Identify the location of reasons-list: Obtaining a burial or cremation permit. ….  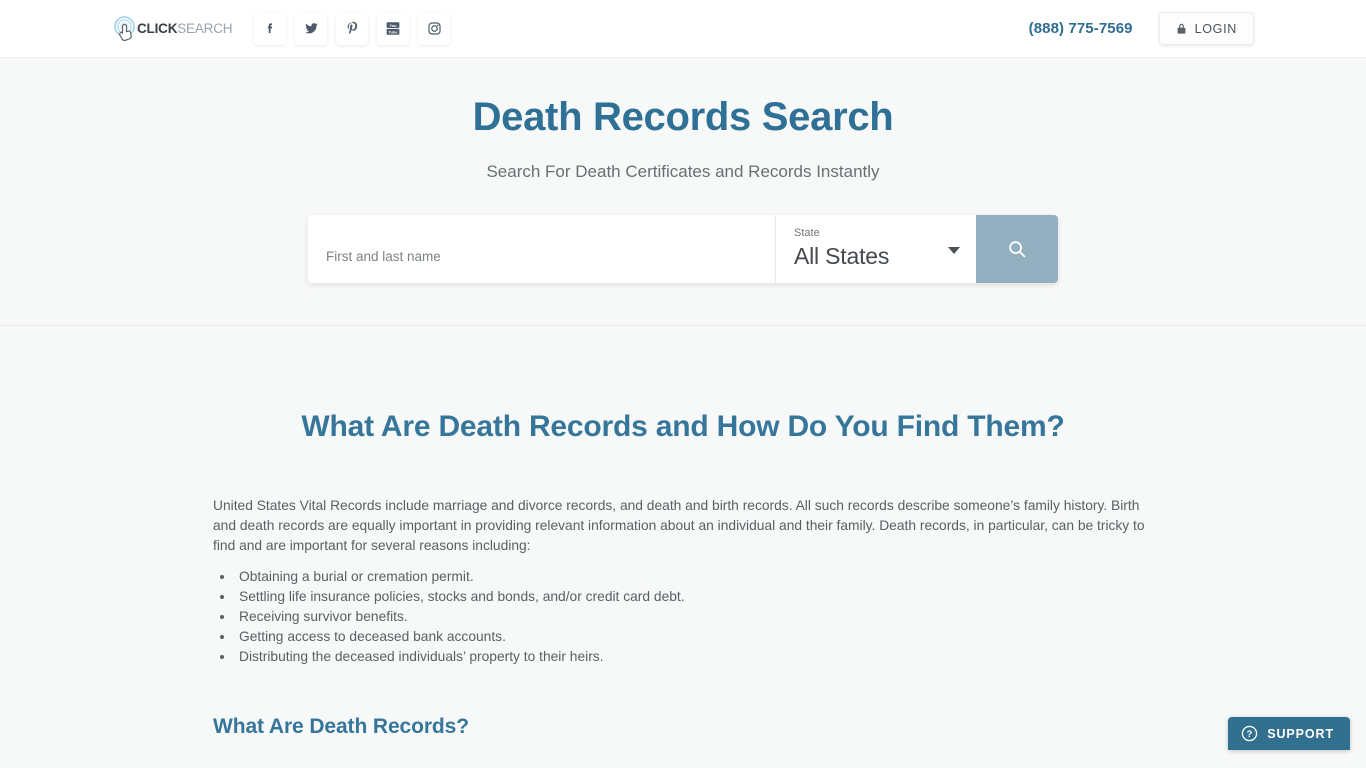
(683, 617).